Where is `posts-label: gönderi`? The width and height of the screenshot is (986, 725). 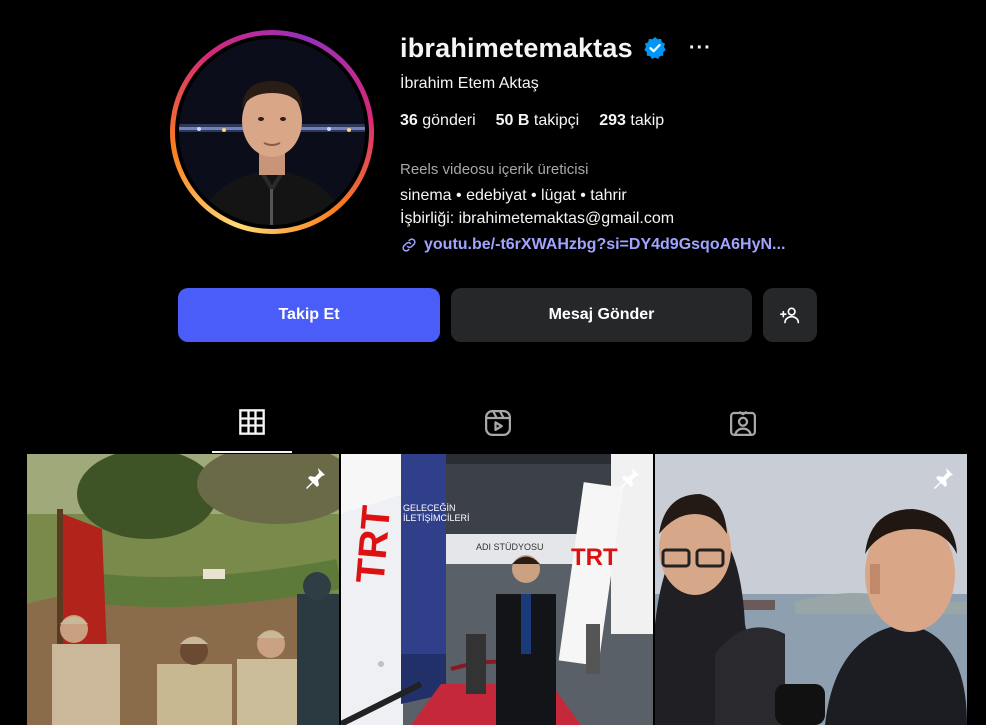 posts-label: gönderi is located at coordinates (449, 120).